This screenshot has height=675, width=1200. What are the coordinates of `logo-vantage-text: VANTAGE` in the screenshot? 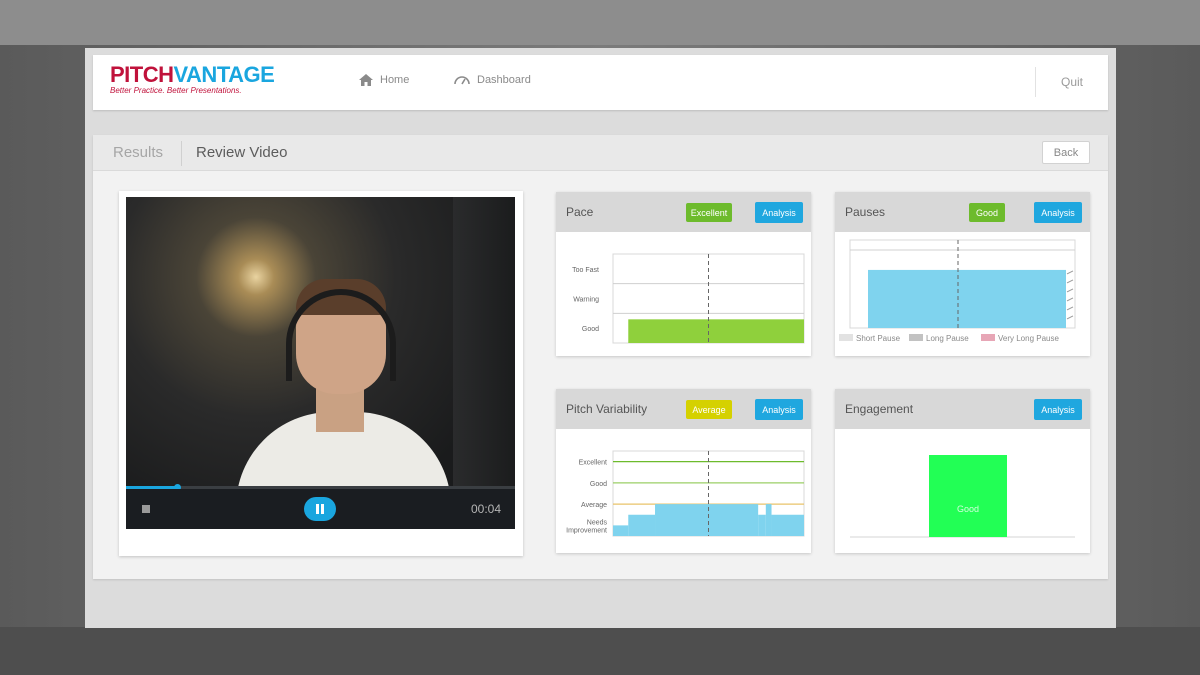 It's located at (224, 74).